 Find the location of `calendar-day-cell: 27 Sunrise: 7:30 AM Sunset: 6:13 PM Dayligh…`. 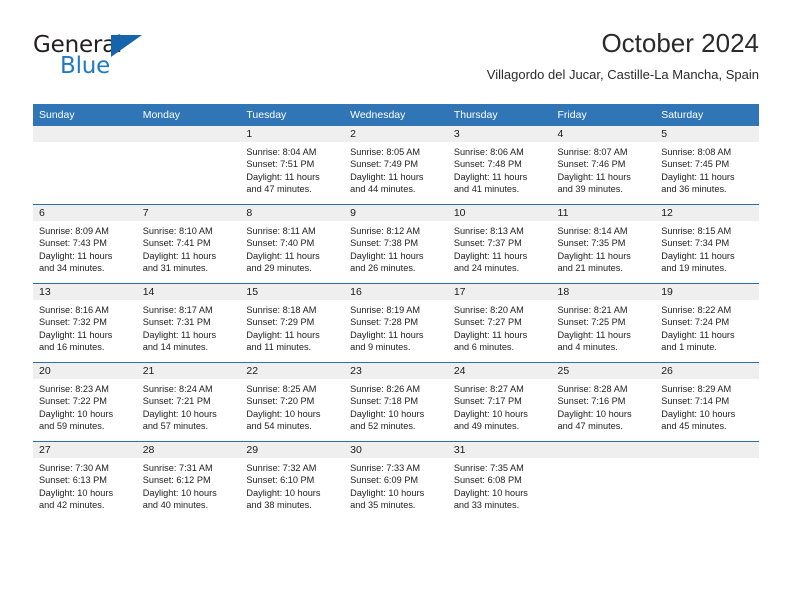

calendar-day-cell: 27 Sunrise: 7:30 AM Sunset: 6:13 PM Dayligh… is located at coordinates (85, 480).